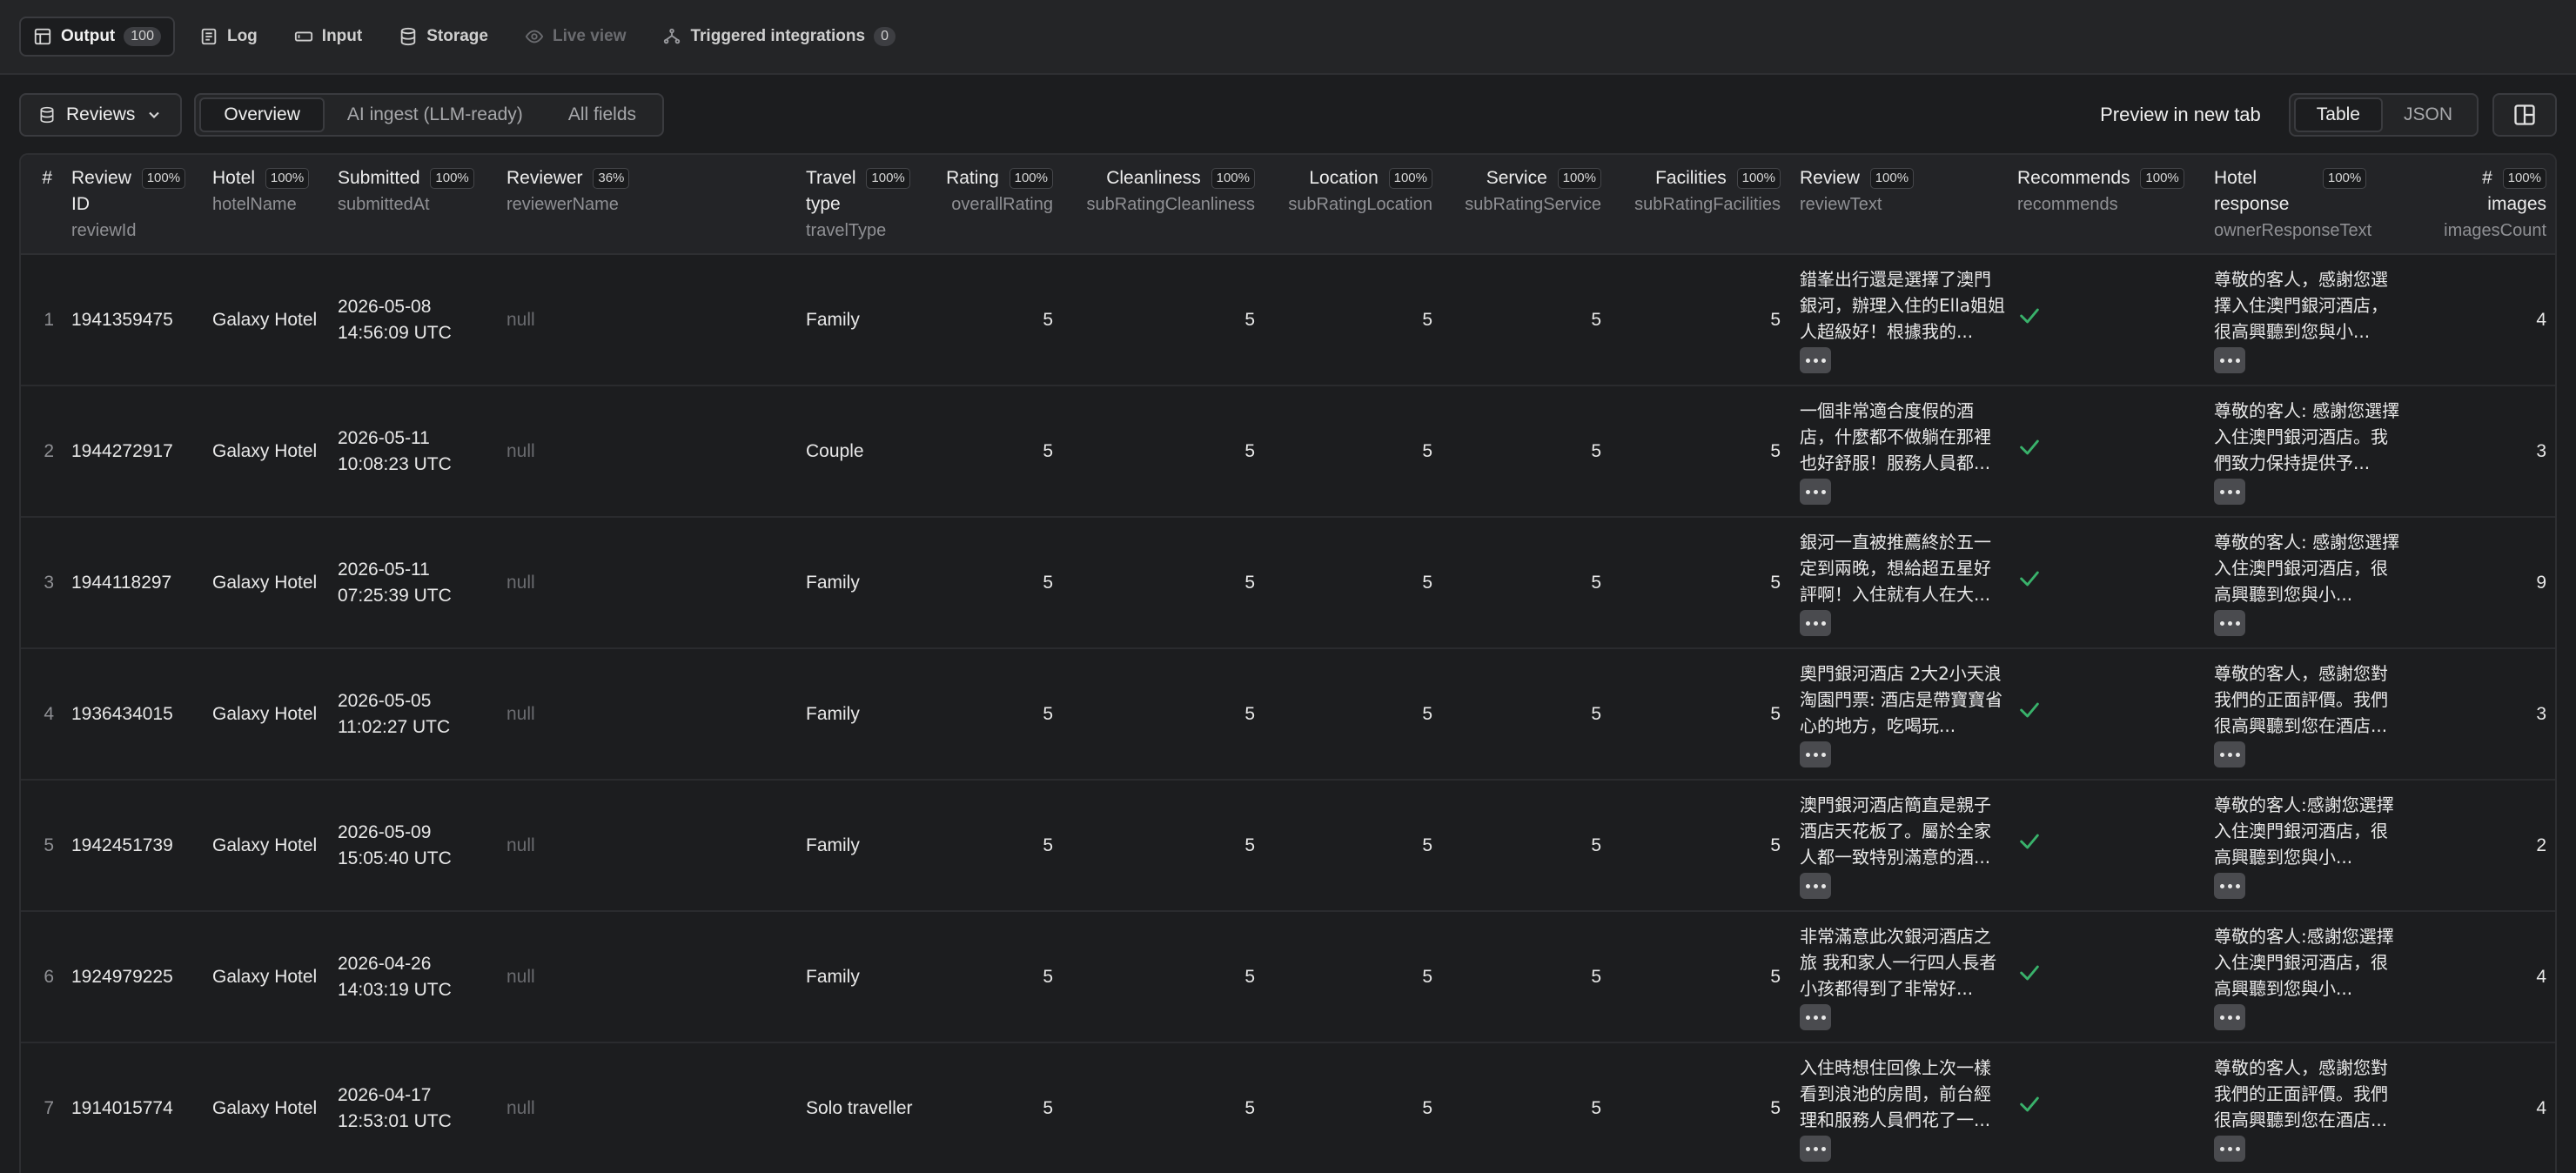 The image size is (2576, 1173). I want to click on review-id-cell: 1944118297, so click(134, 582).